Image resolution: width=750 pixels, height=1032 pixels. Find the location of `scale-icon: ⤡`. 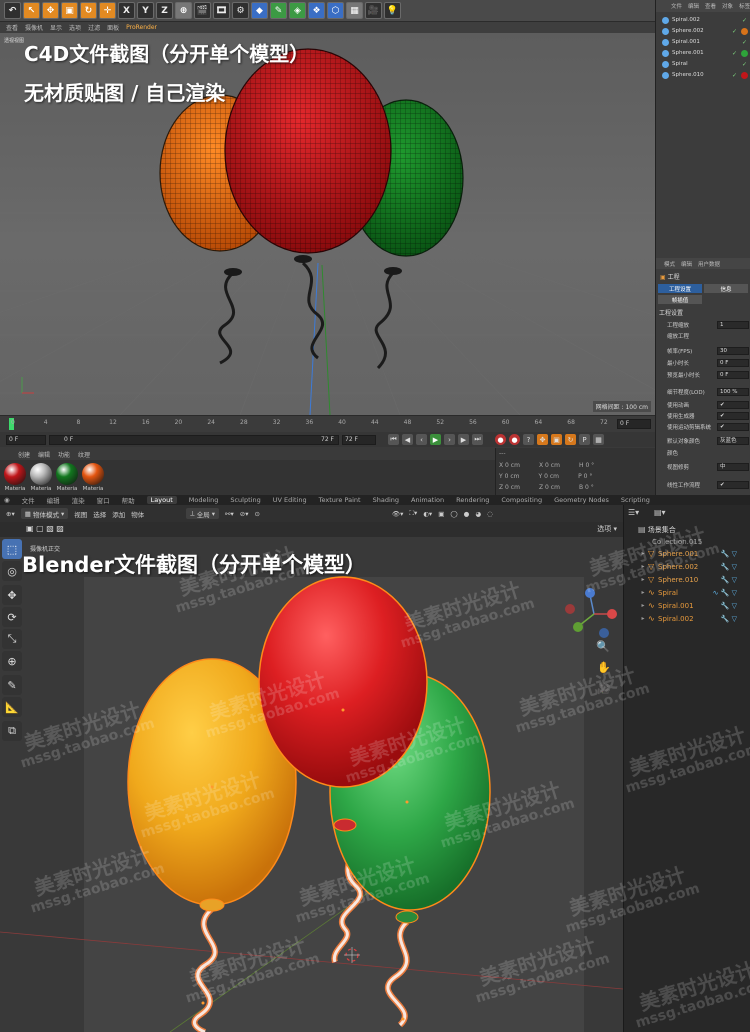

scale-icon: ⤡ is located at coordinates (12, 639).